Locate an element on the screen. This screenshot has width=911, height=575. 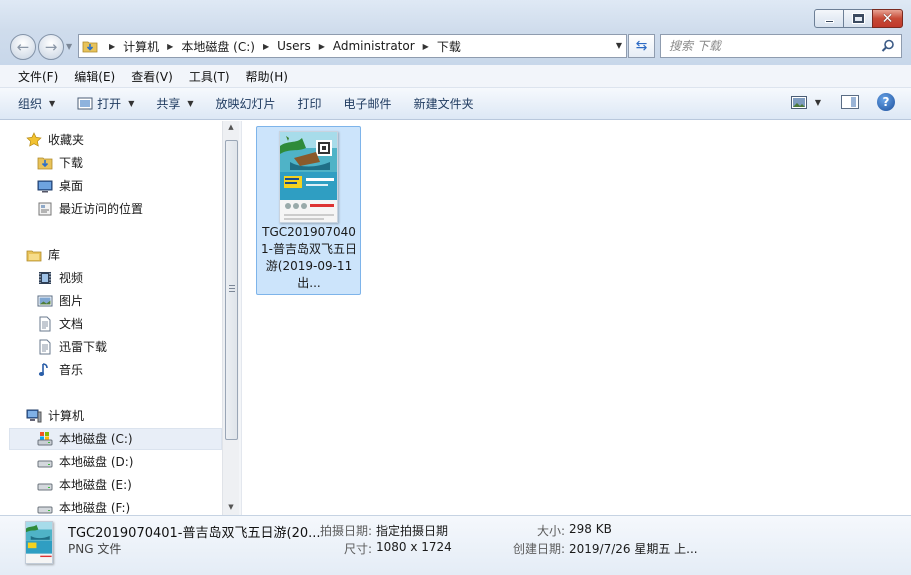
desktop-icon is located at coordinates (45, 186).